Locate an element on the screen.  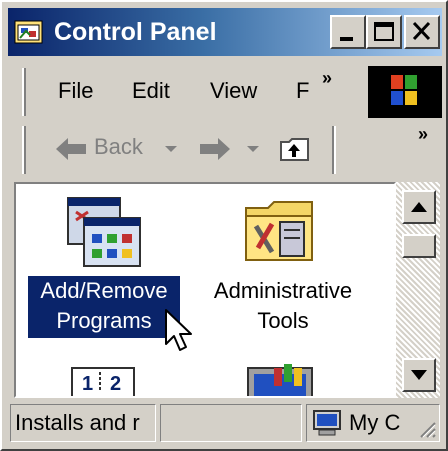
control-panel-icon is located at coordinates (28, 32).